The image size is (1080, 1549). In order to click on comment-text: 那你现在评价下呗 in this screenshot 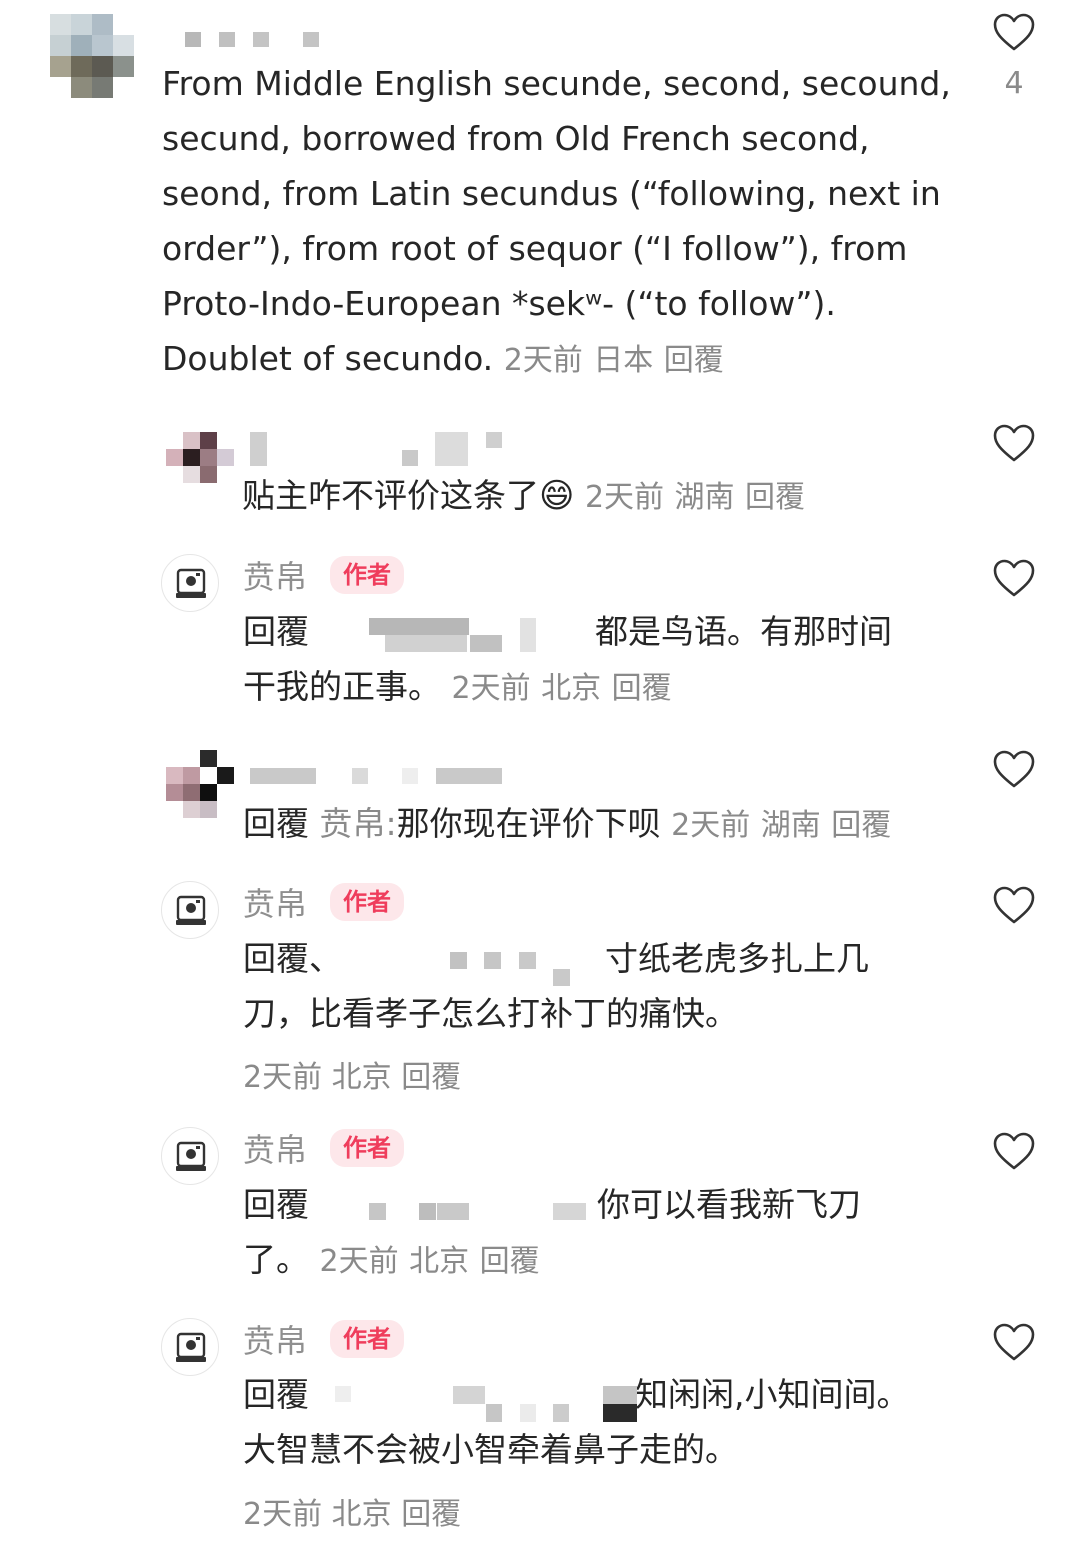, I will do `click(528, 823)`.